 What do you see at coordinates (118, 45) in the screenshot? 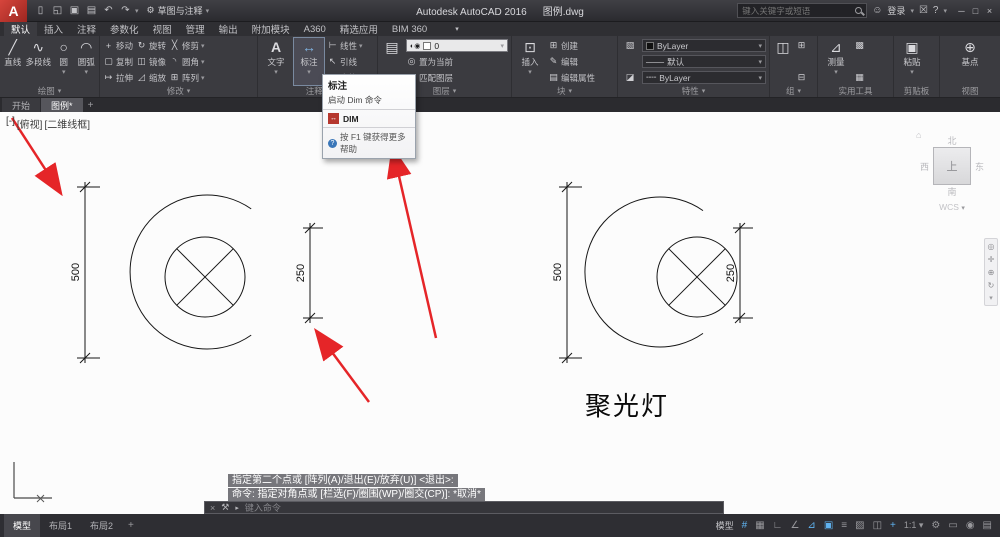
I see `move-button: + 移动` at bounding box center [118, 45].